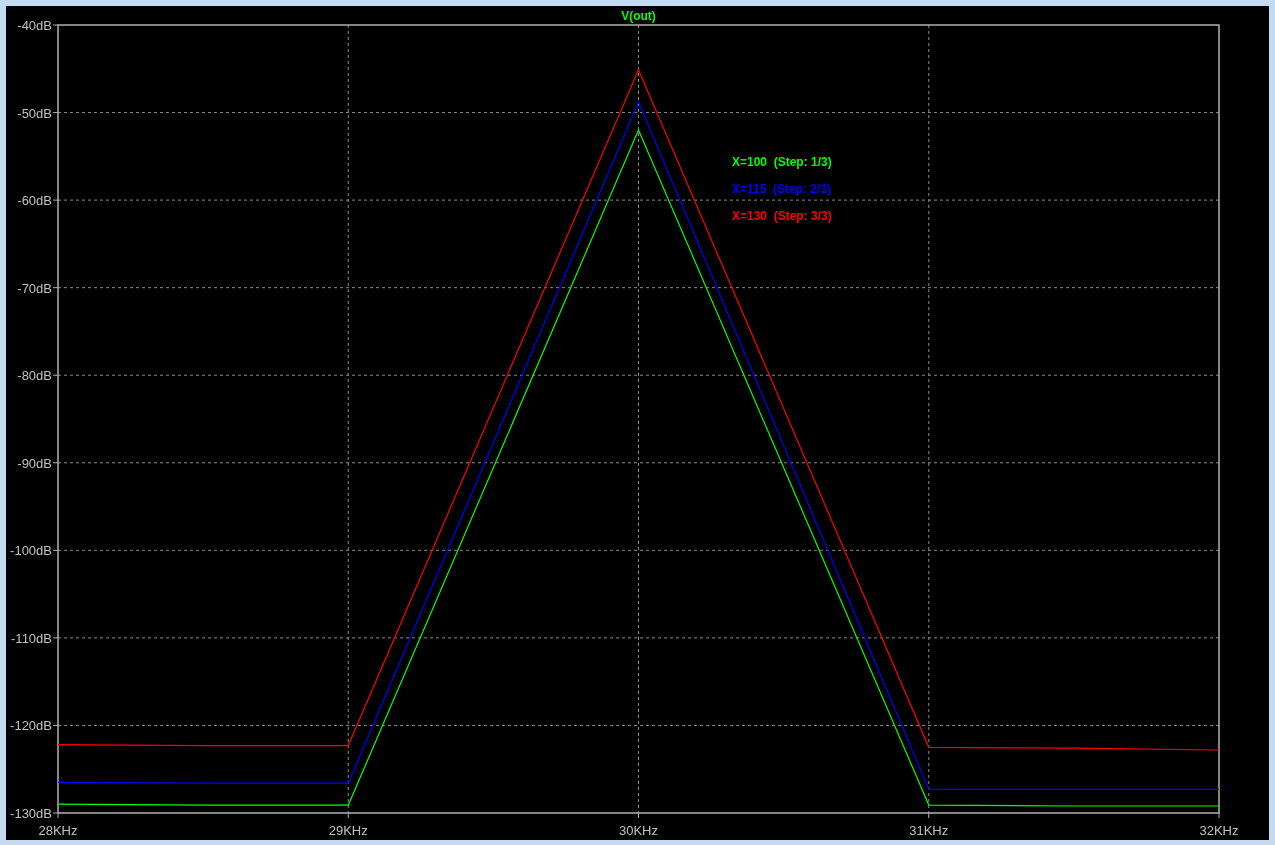 This screenshot has height=845, width=1275. What do you see at coordinates (31, 551) in the screenshot?
I see `y-axis-label: -100dB` at bounding box center [31, 551].